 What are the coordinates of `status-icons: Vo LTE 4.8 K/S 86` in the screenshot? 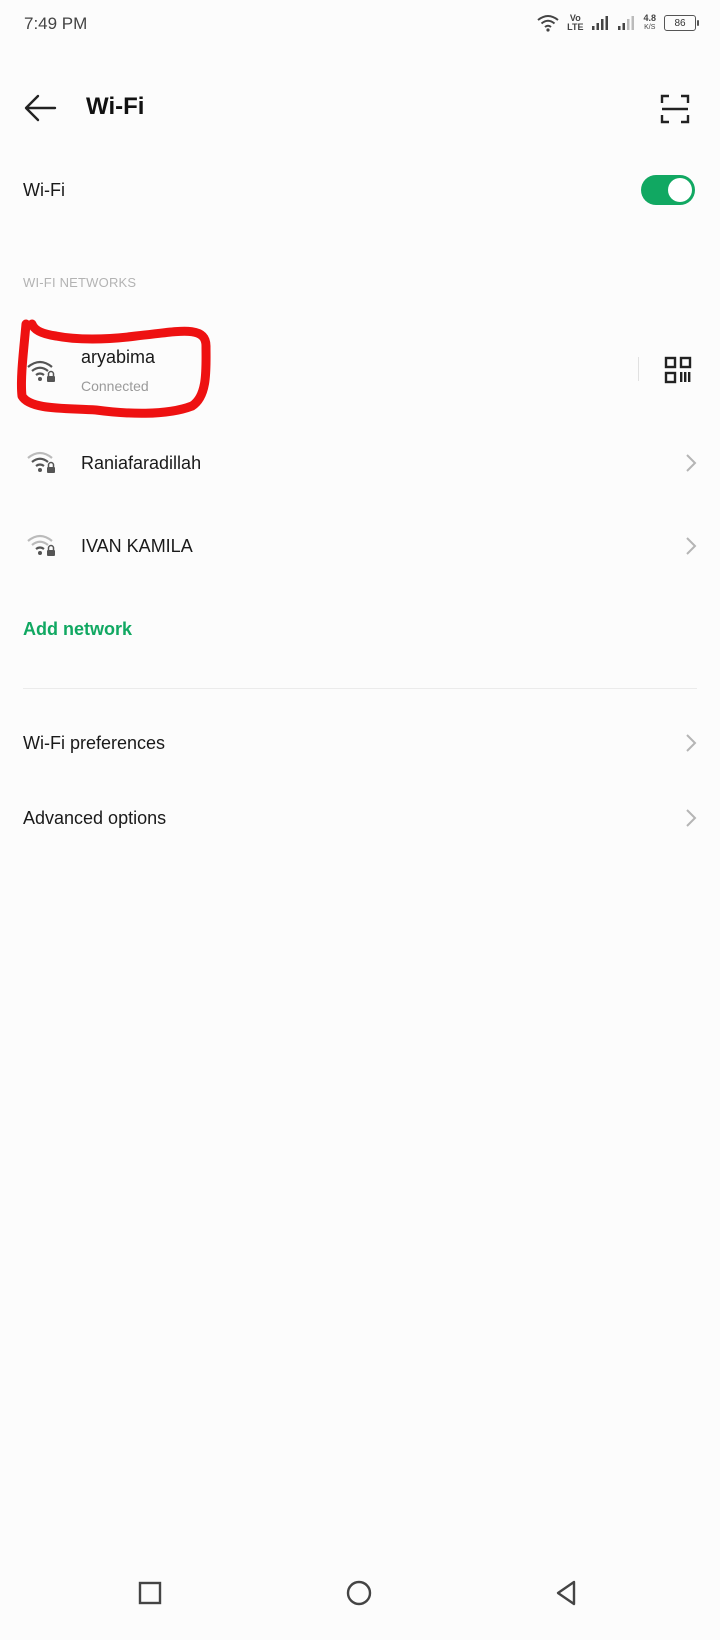 It's located at (618, 23).